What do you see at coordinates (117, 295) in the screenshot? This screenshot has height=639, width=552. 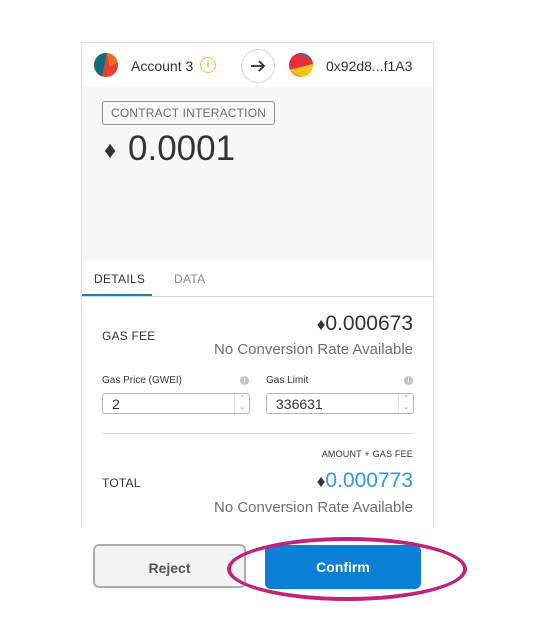 I see `active-tab-indicator` at bounding box center [117, 295].